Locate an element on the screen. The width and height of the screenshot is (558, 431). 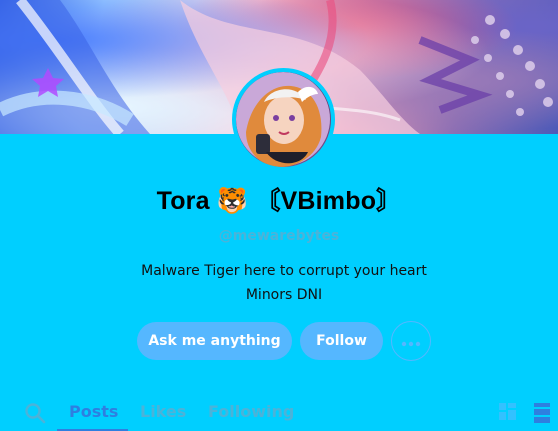
list-view-icon is located at coordinates (542, 413).